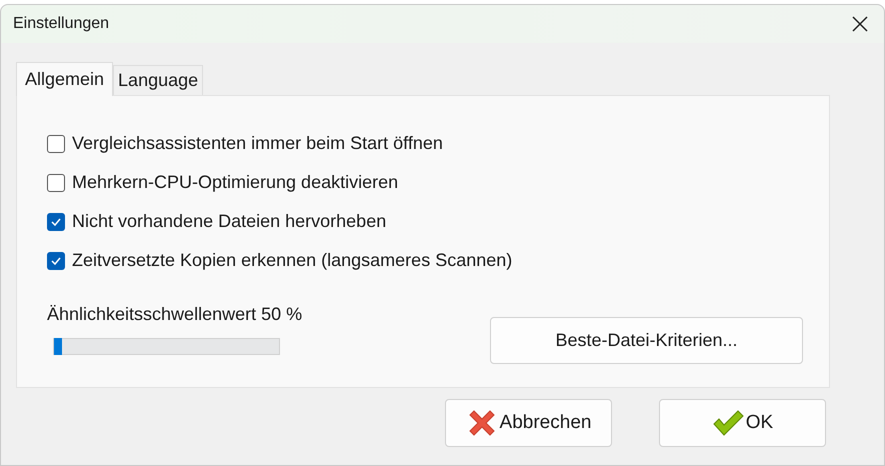 The image size is (885, 466). Describe the element at coordinates (58, 346) in the screenshot. I see `slider-thumb` at that location.